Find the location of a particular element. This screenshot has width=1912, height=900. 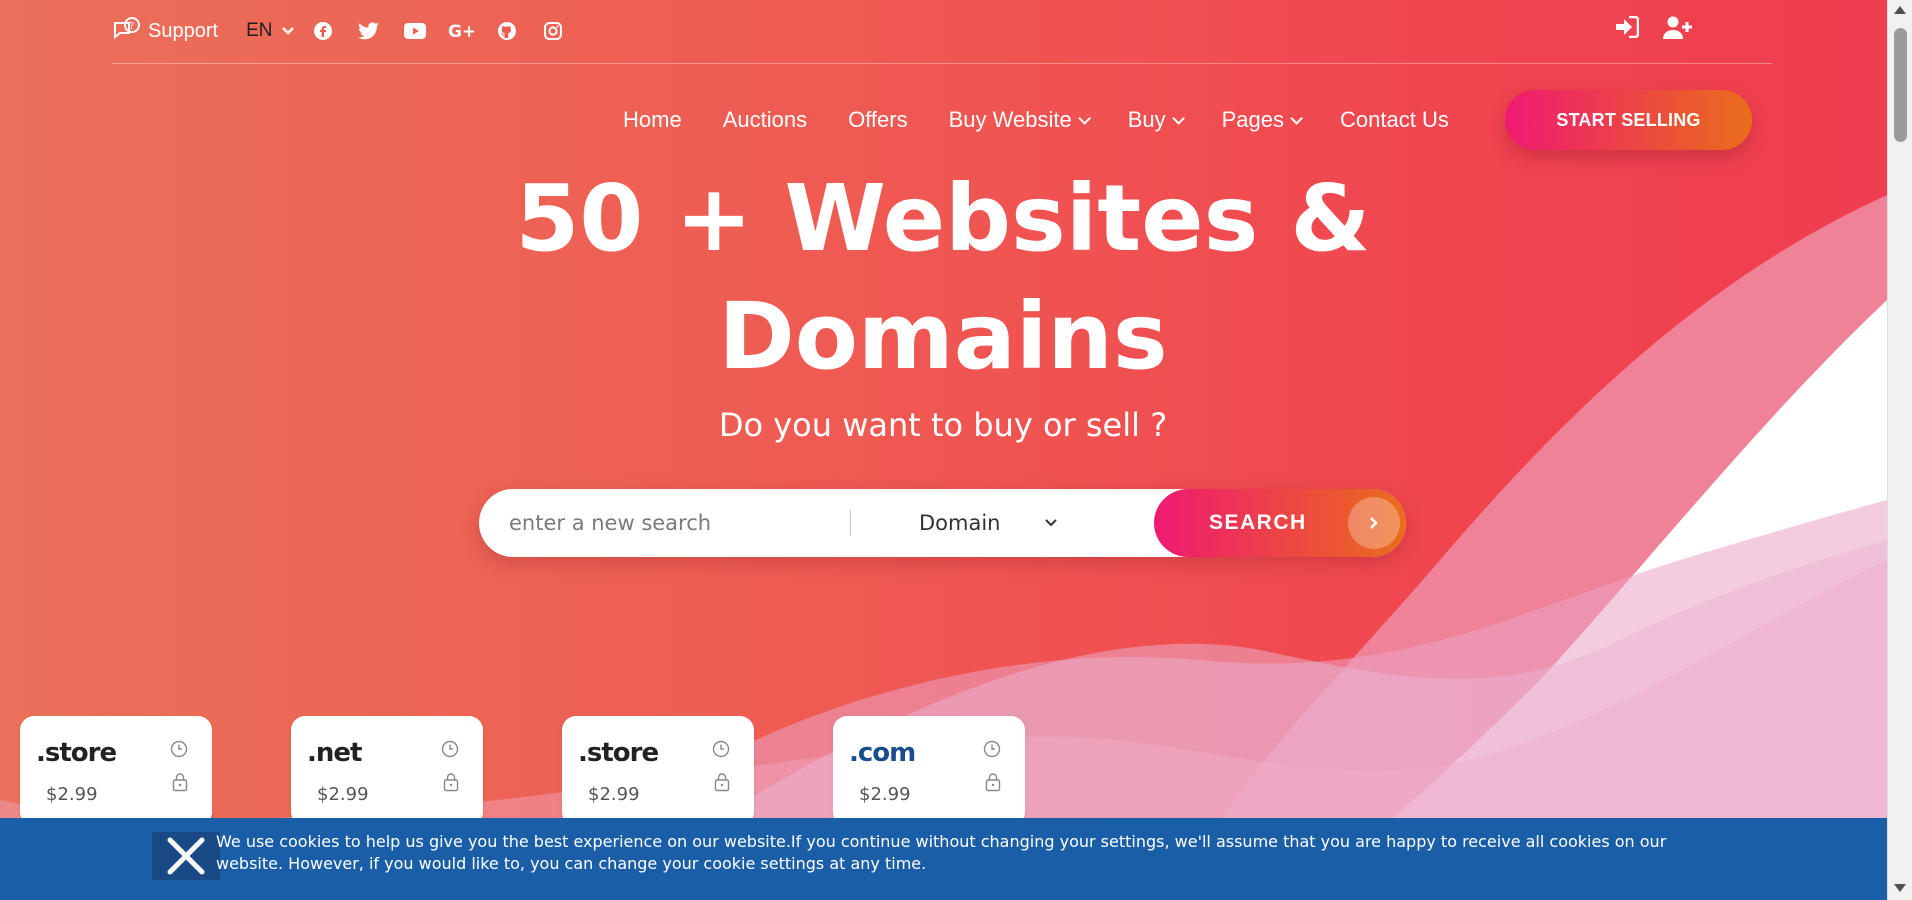

google-plus-icon: G+ is located at coordinates (461, 31).